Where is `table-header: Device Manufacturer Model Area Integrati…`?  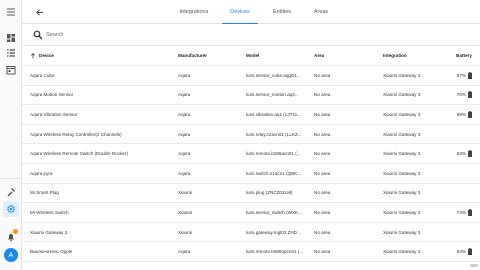
table-header: Device Manufacturer Model Area Integrati… is located at coordinates (251, 56).